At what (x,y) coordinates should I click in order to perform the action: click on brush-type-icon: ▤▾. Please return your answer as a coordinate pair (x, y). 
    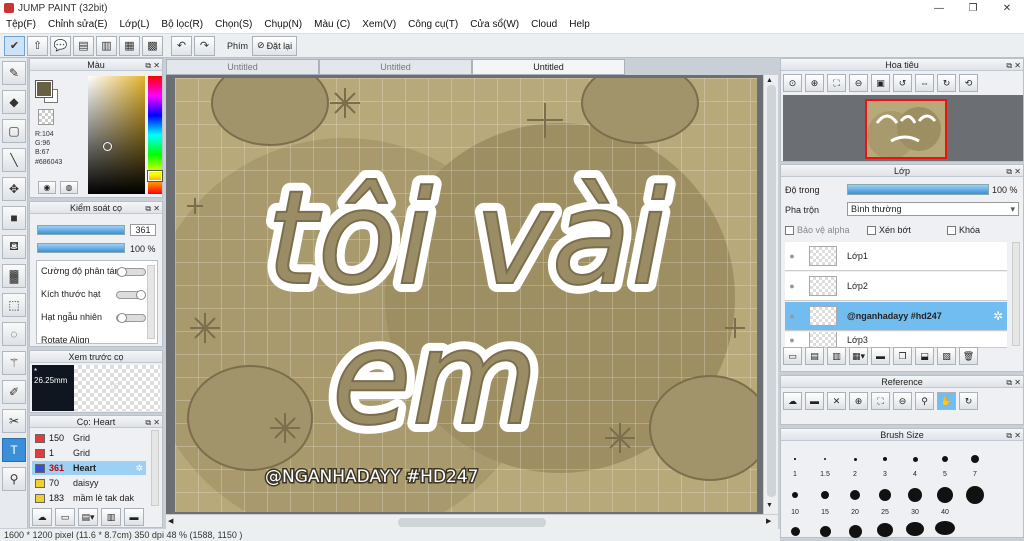
    Looking at the image, I should click on (88, 517).